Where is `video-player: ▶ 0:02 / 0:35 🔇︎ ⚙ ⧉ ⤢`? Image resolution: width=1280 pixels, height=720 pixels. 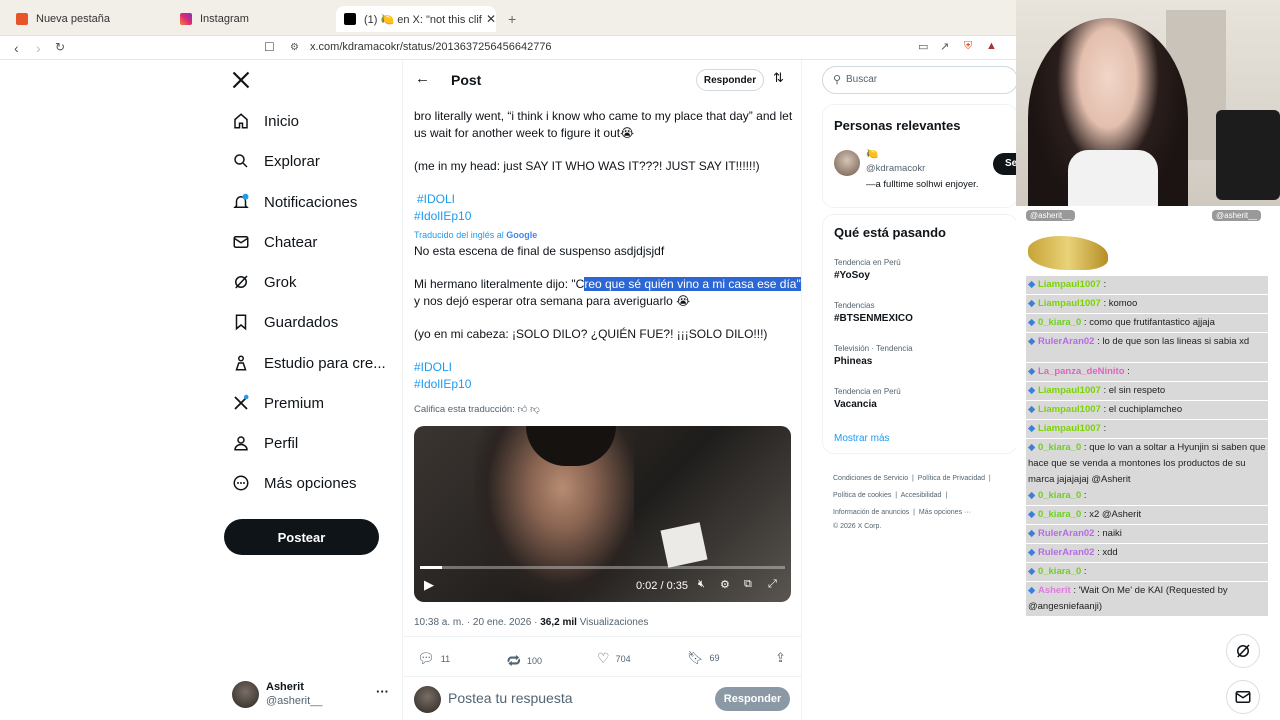
video-player: ▶ 0:02 / 0:35 🔇︎ ⚙ ⧉ ⤢ is located at coordinates (602, 514).